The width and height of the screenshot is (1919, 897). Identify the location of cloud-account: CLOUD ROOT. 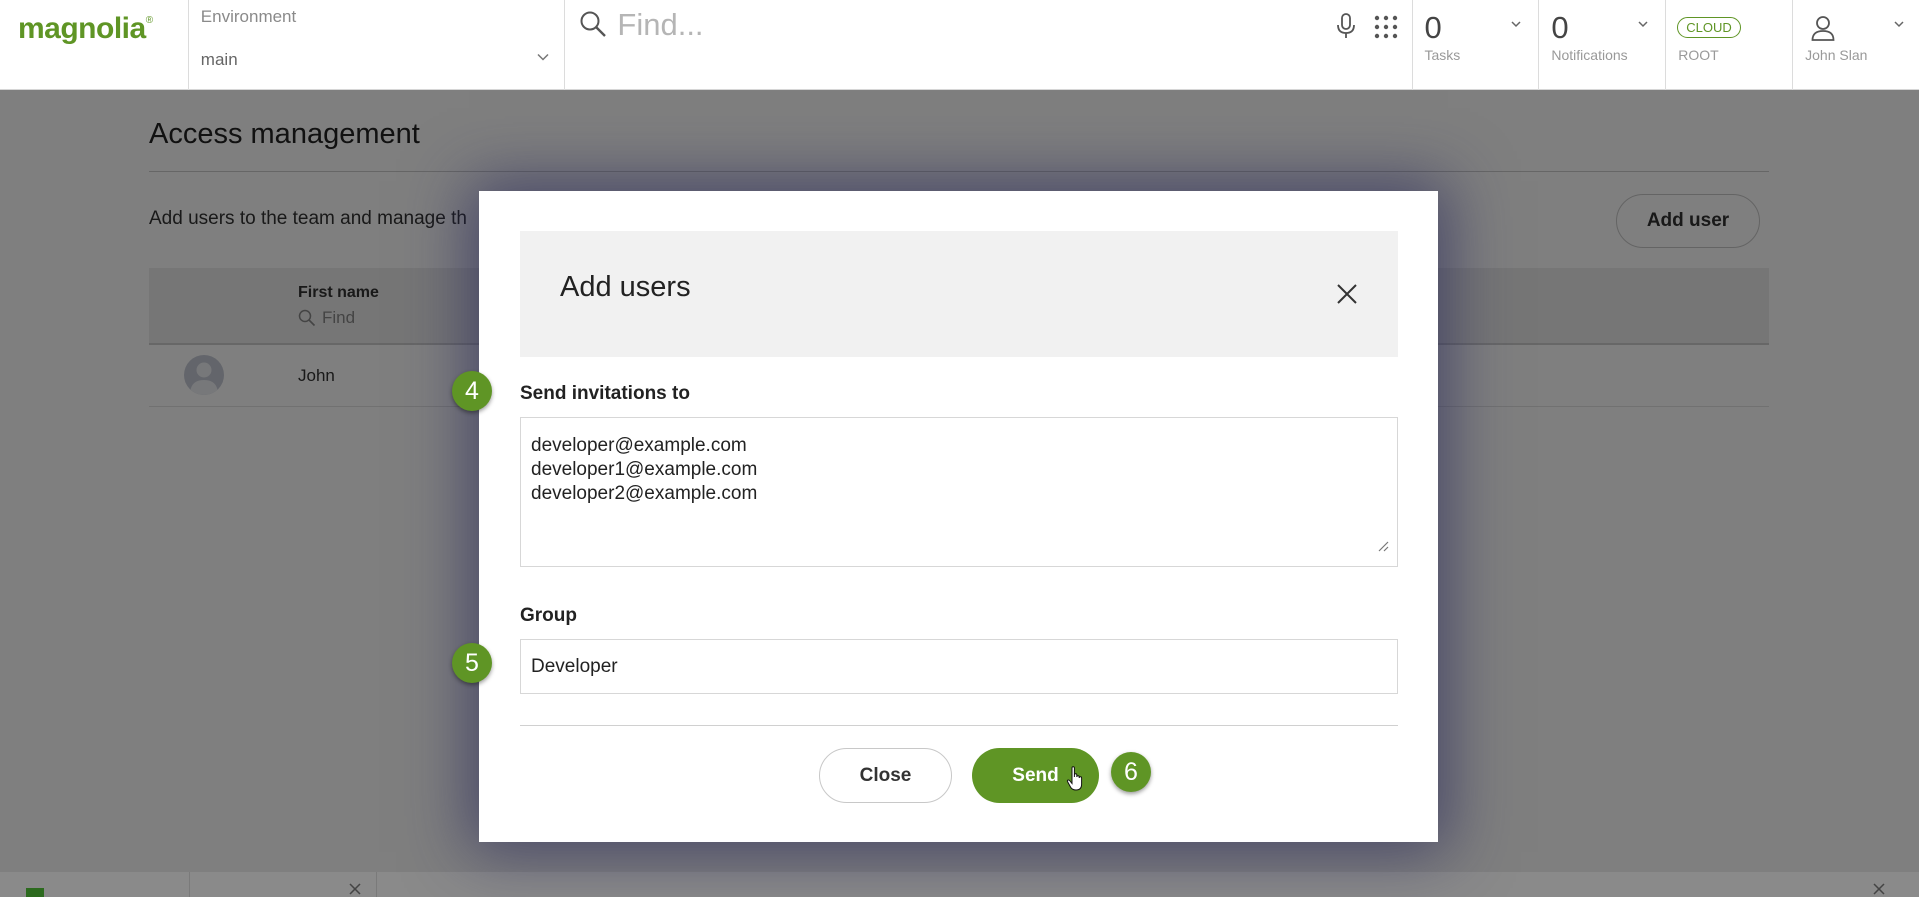
(1730, 45).